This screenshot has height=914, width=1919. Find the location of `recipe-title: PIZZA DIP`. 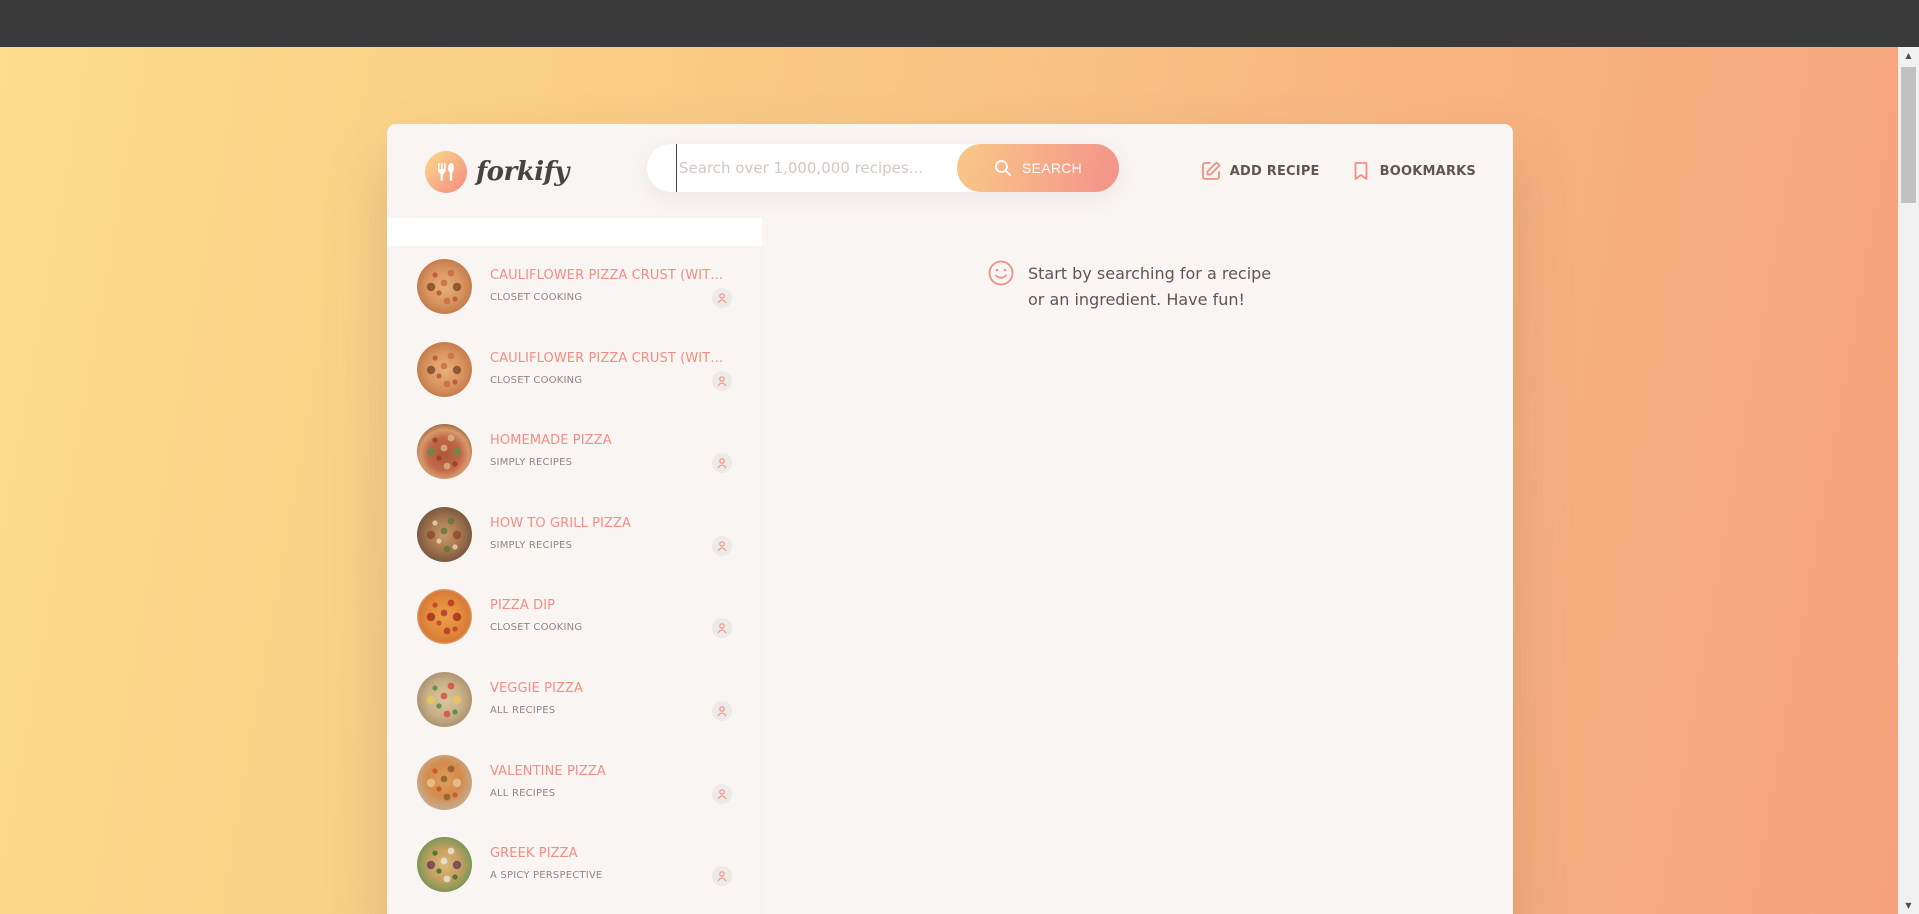

recipe-title: PIZZA DIP is located at coordinates (523, 606).